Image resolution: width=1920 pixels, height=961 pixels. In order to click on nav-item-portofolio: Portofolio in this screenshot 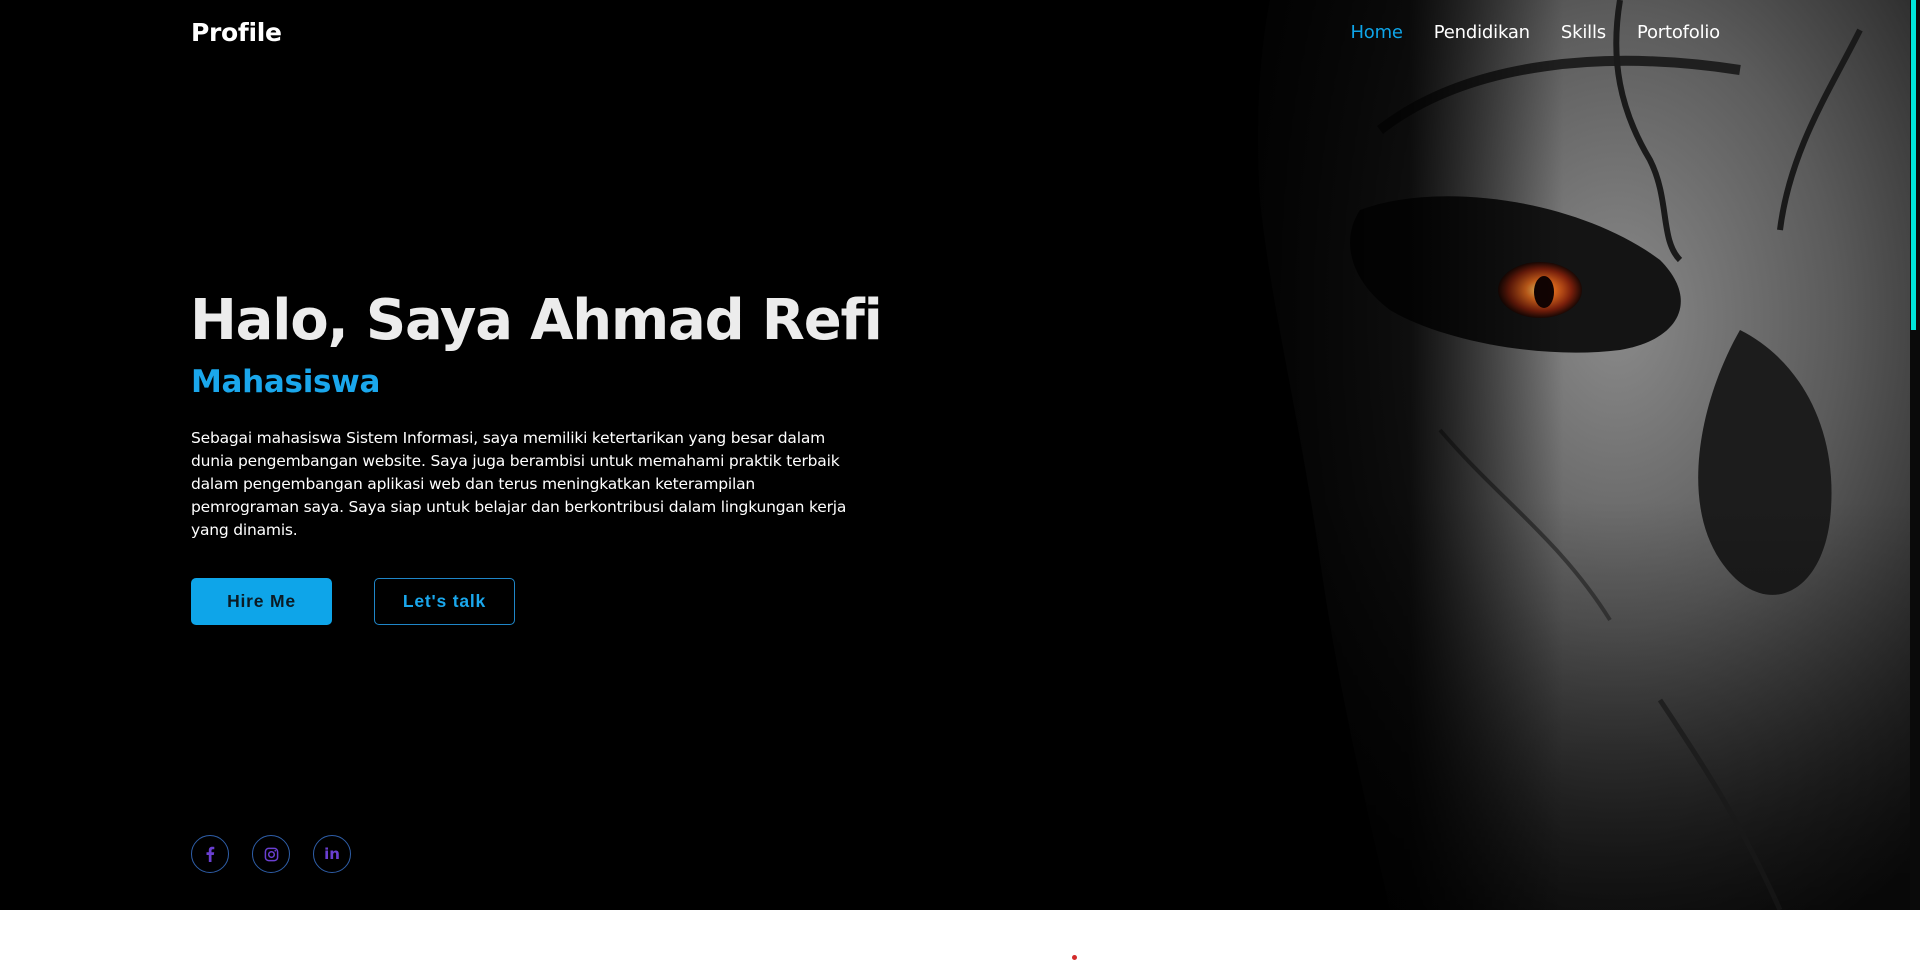, I will do `click(1678, 32)`.